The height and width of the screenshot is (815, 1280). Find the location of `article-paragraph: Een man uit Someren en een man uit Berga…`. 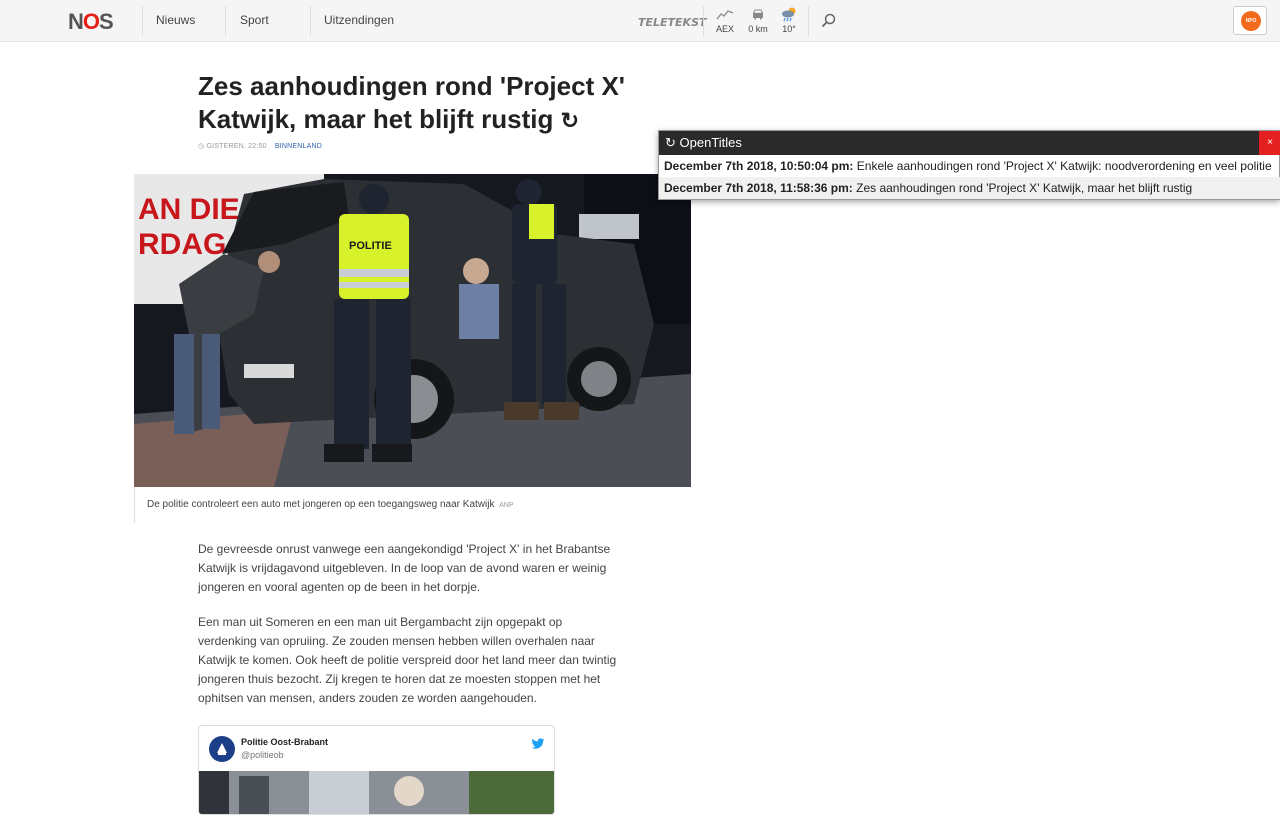

article-paragraph: Een man uit Someren en een man uit Berga… is located at coordinates (407, 660).